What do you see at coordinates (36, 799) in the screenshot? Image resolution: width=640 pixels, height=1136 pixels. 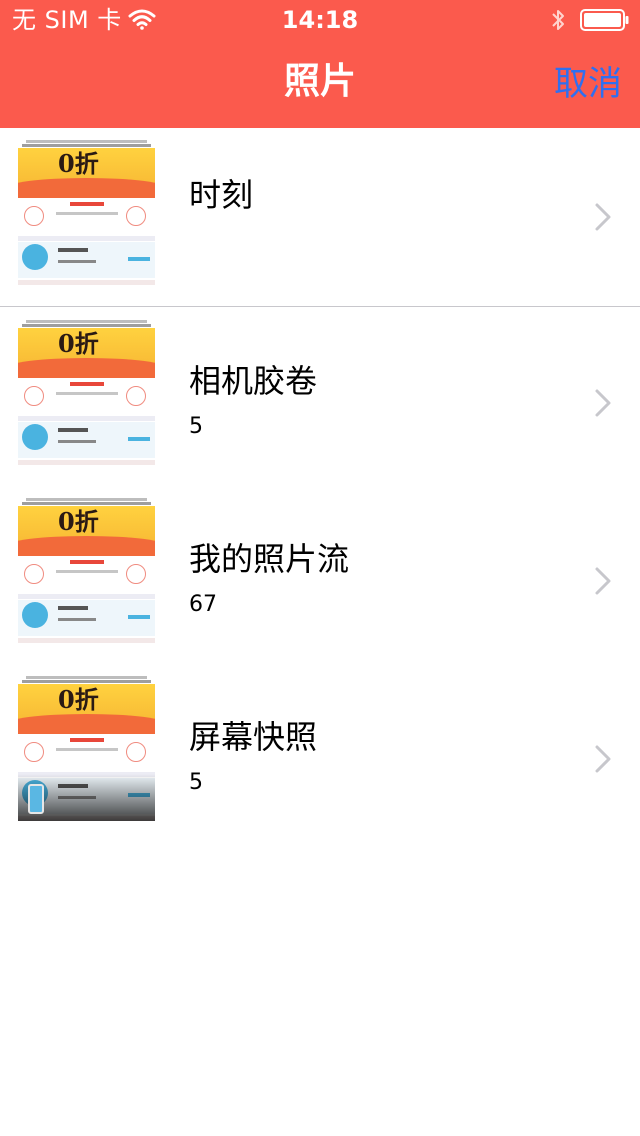 I see `phone-icon` at bounding box center [36, 799].